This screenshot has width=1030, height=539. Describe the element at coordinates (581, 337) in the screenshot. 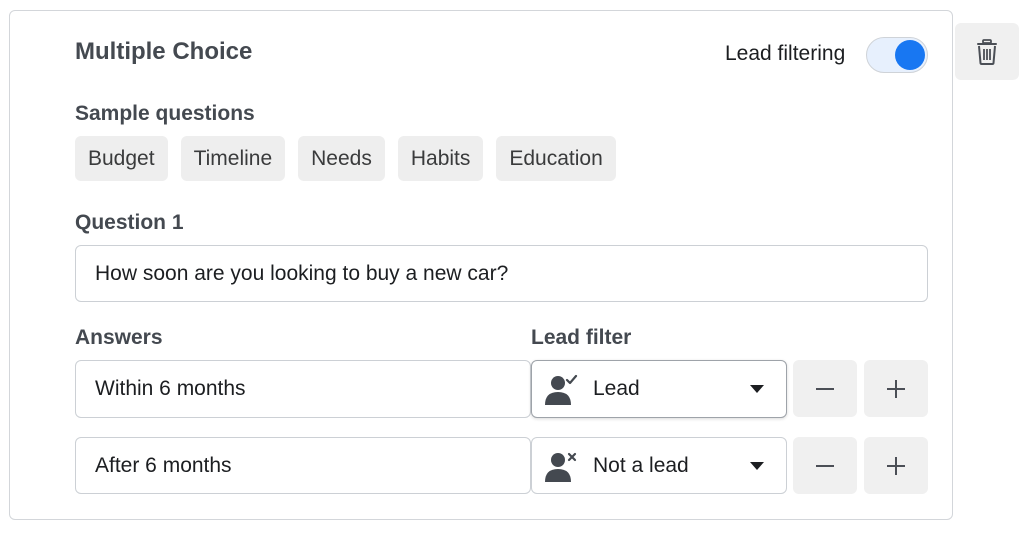

I see `lead-filter-label: Lead filter` at that location.